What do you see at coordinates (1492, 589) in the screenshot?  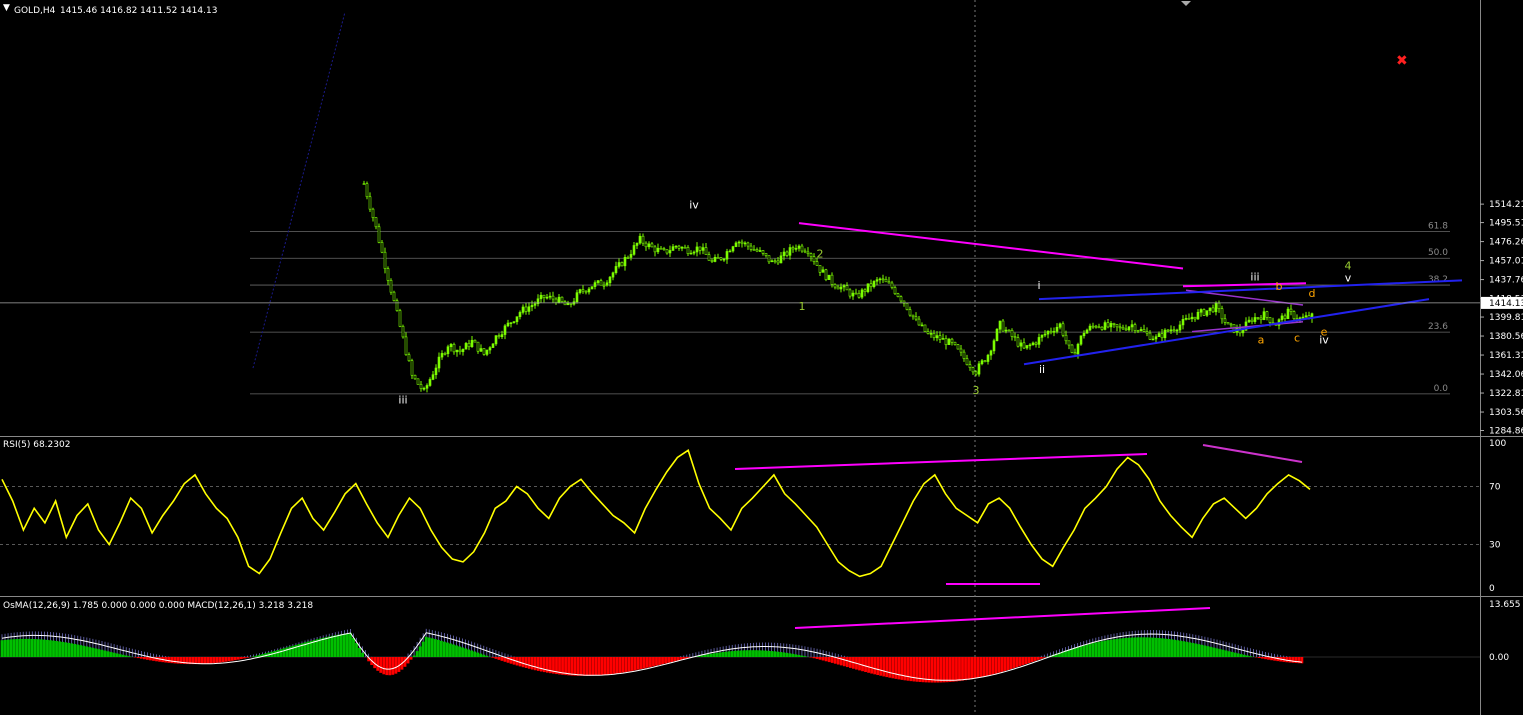 I see `rsi-tick-label: 0` at bounding box center [1492, 589].